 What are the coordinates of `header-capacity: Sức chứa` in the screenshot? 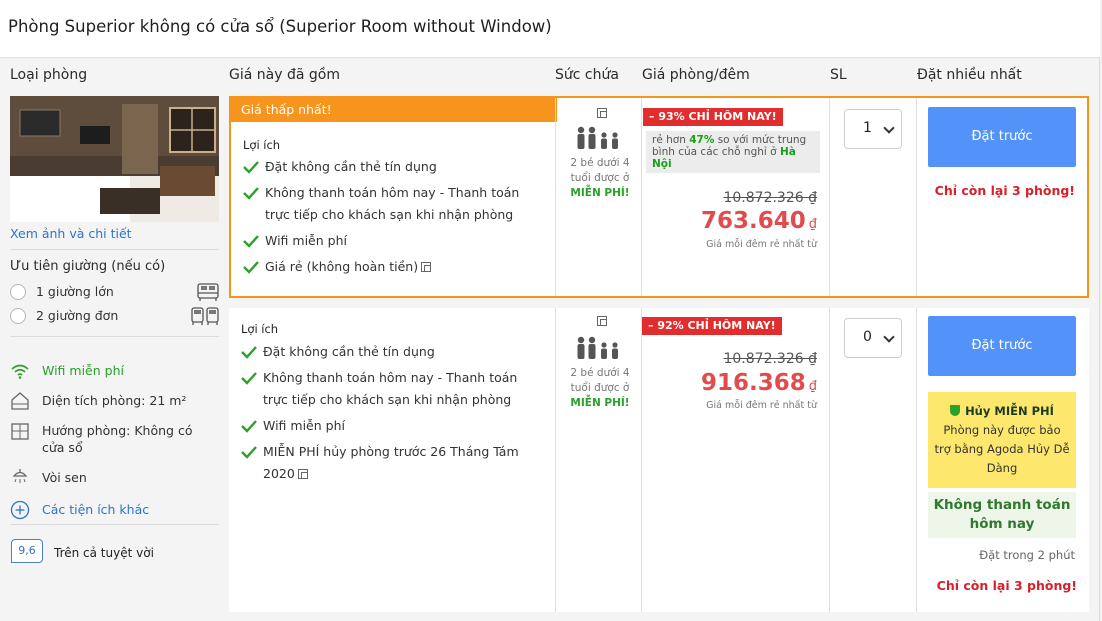 It's located at (587, 75).